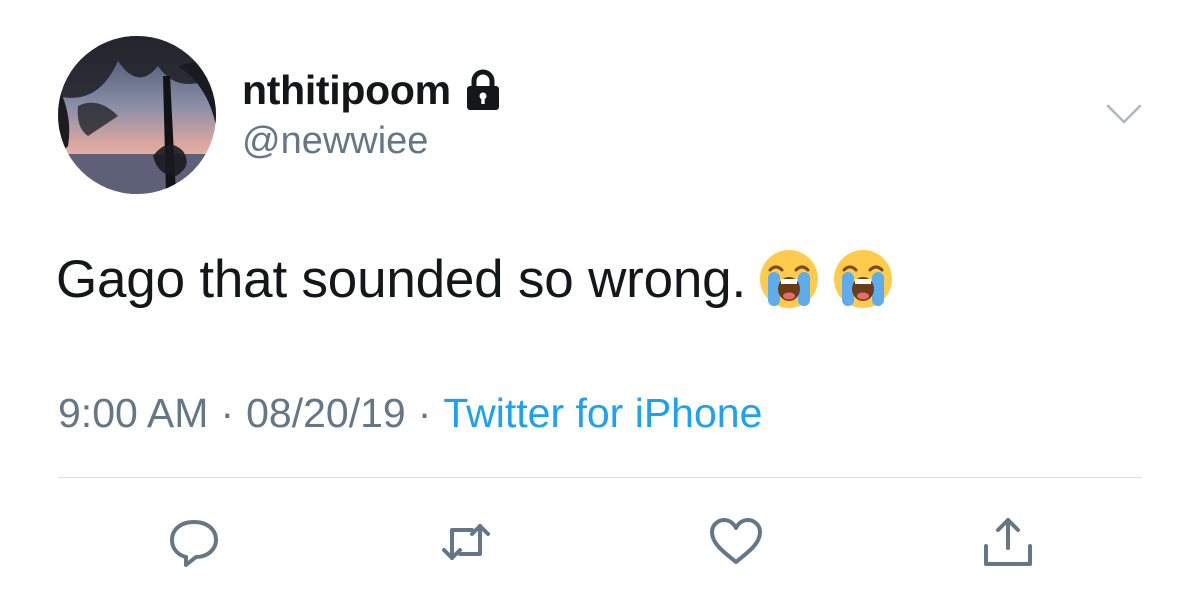 This screenshot has width=1200, height=605. What do you see at coordinates (133, 413) in the screenshot?
I see `tweet-time: 9:00 AM` at bounding box center [133, 413].